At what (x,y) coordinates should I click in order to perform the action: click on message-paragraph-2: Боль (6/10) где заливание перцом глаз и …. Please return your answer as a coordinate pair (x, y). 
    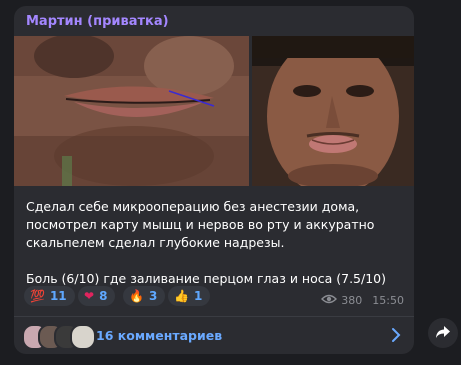
    Looking at the image, I should click on (206, 278).